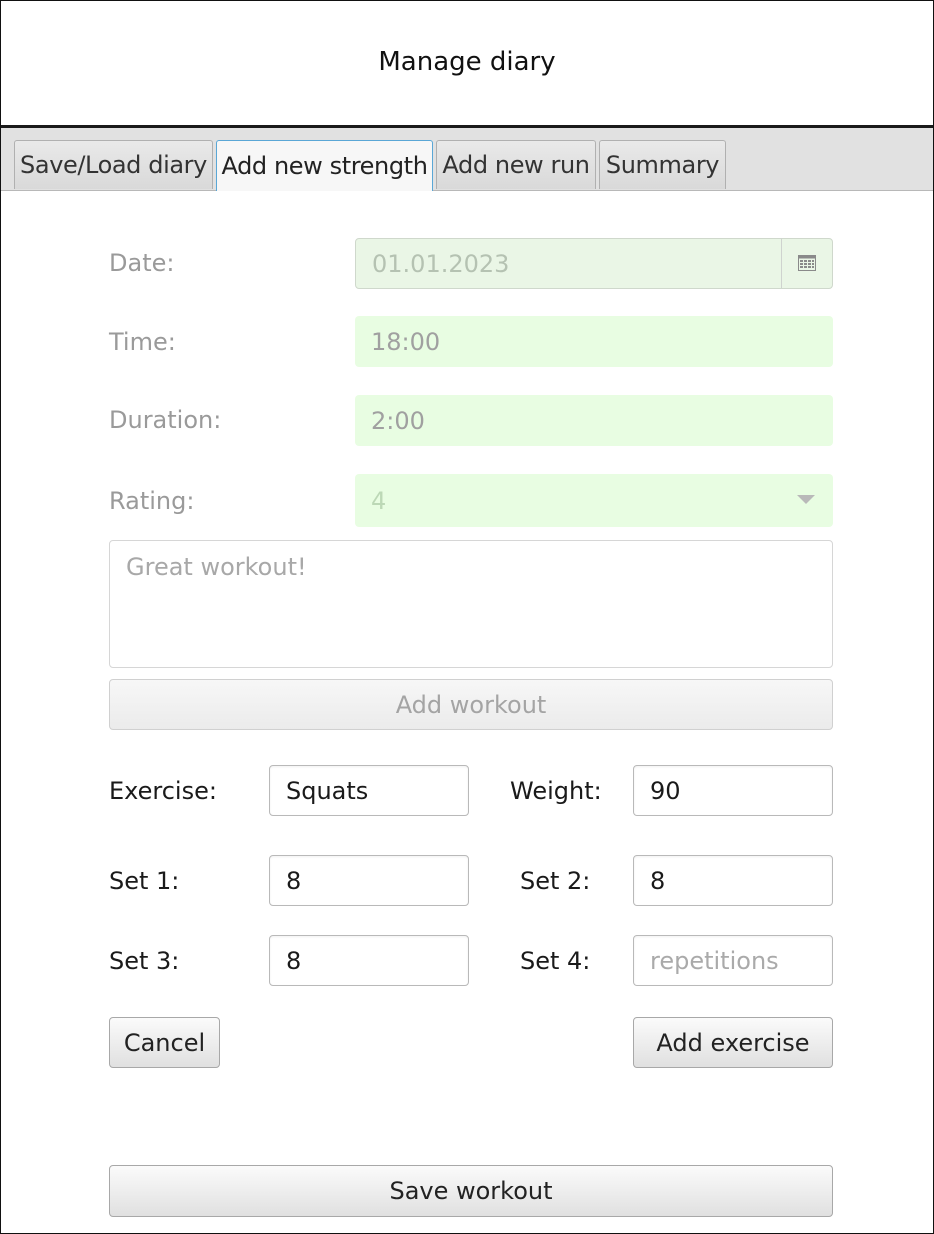  Describe the element at coordinates (733, 790) in the screenshot. I see `weight-input: 90` at that location.